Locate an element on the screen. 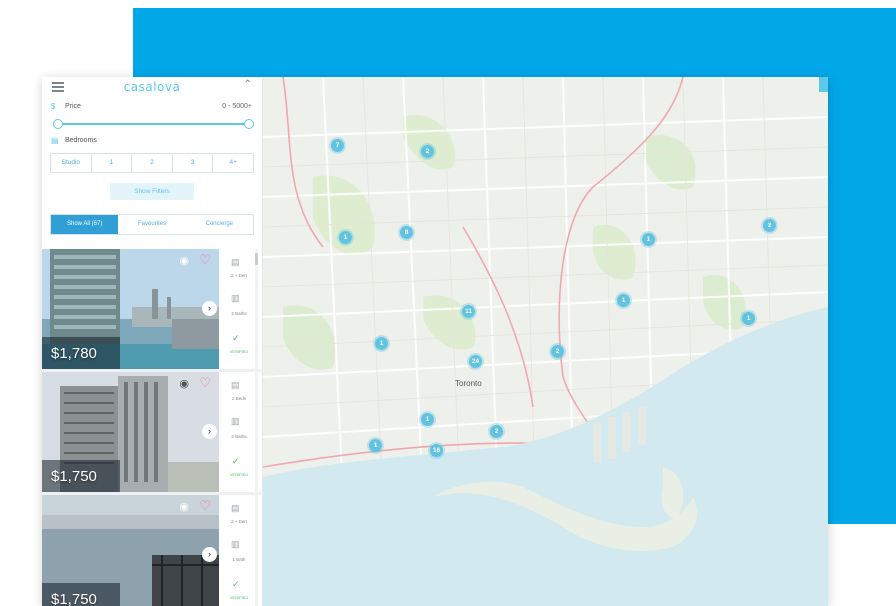  bedroom-option-2: 2 is located at coordinates (152, 163).